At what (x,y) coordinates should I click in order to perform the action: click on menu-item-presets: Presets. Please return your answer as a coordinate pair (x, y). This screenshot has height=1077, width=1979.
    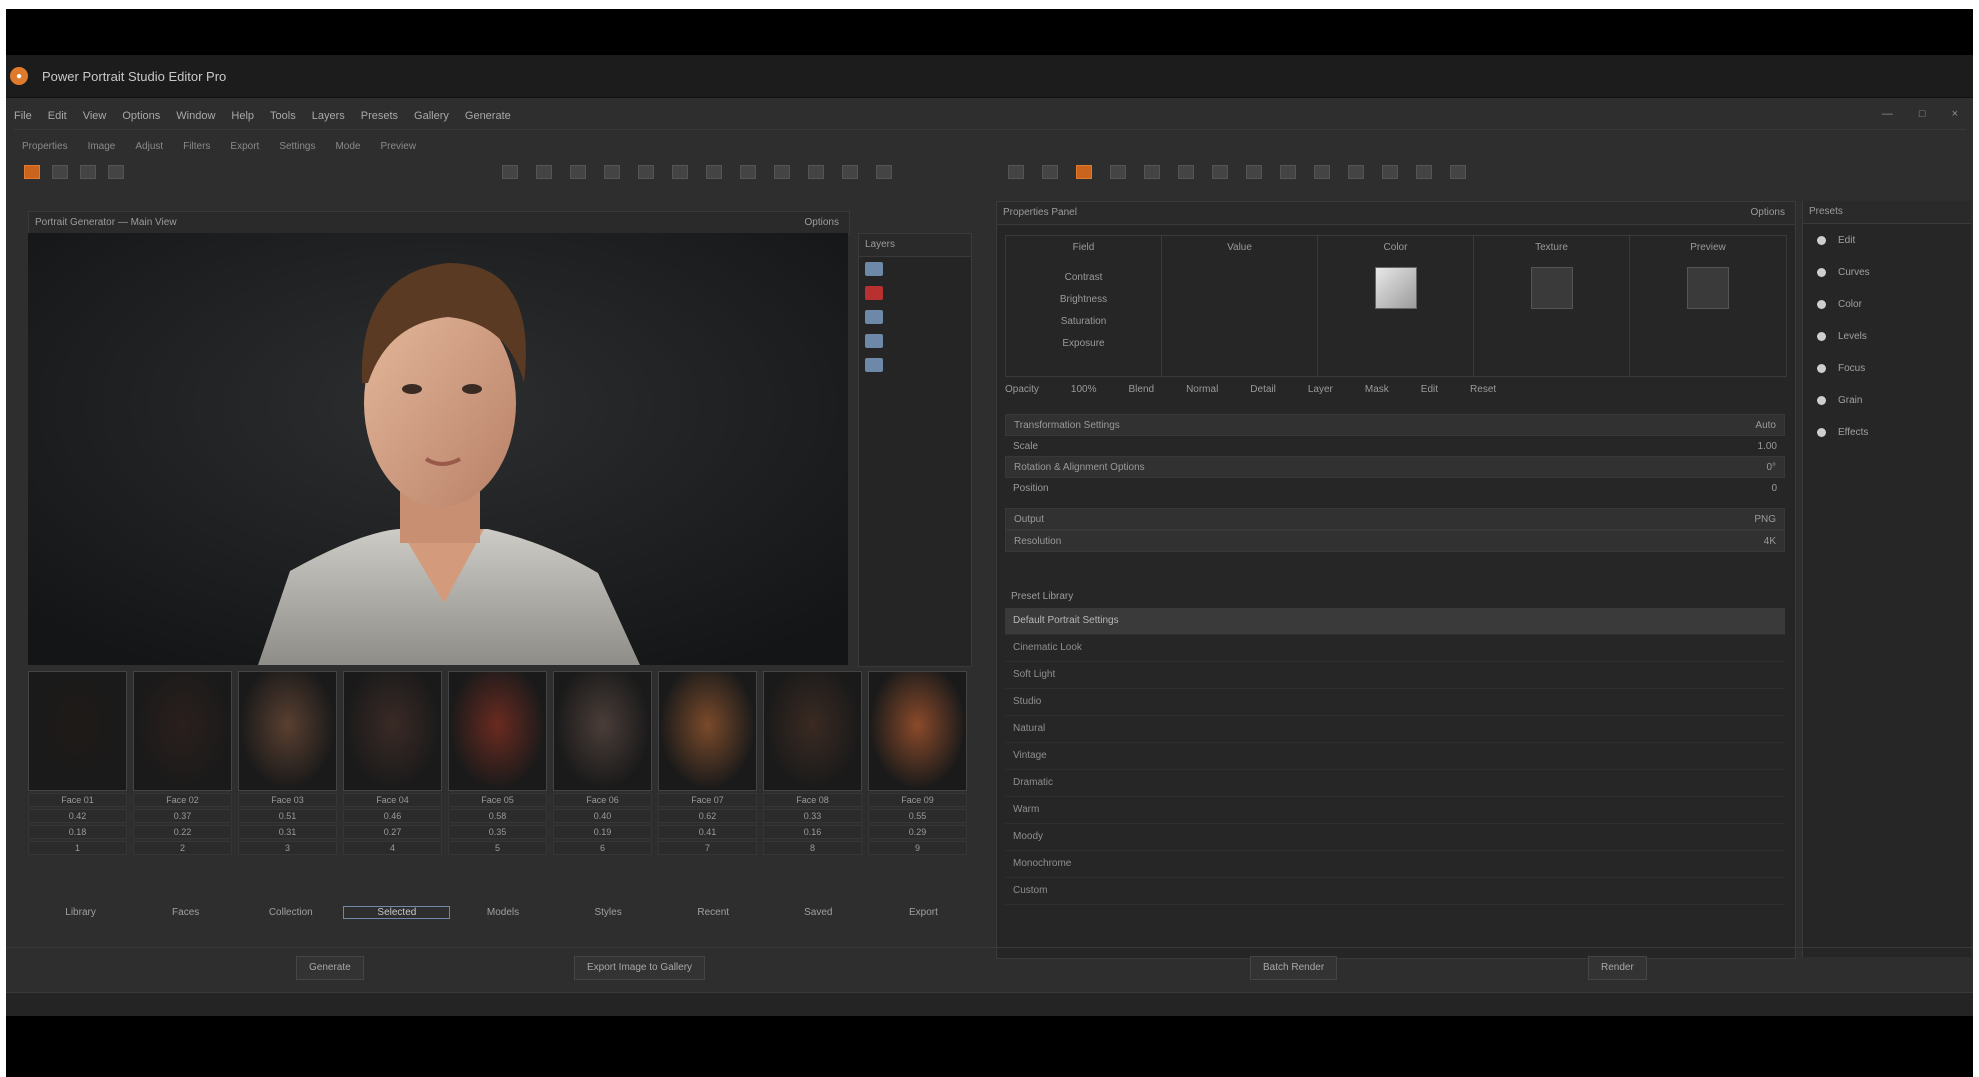
    Looking at the image, I should click on (379, 116).